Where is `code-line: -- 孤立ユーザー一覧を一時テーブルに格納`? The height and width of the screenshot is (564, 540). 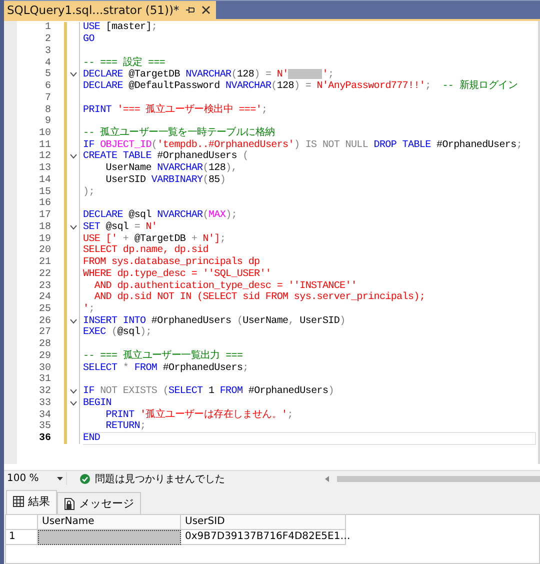 code-line: -- 孤立ユーザー一覧を一時テーブルに格納 is located at coordinates (179, 133).